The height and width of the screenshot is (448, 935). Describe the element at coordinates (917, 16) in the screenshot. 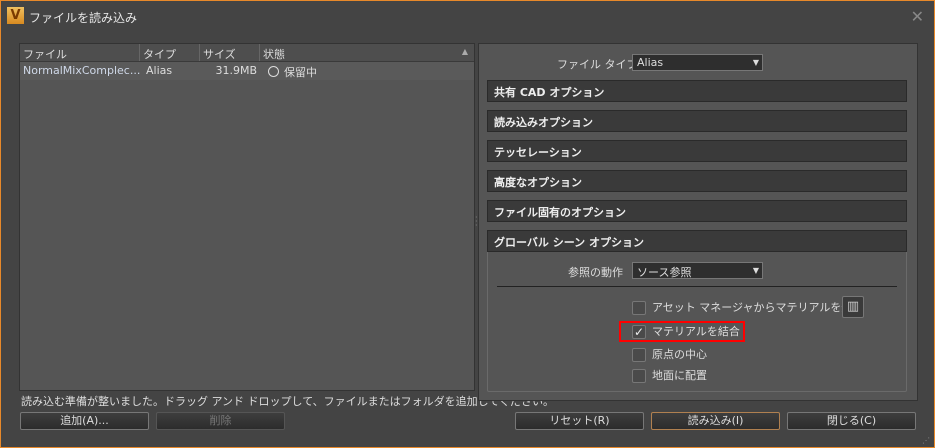

I see `close-icon: ✕` at that location.